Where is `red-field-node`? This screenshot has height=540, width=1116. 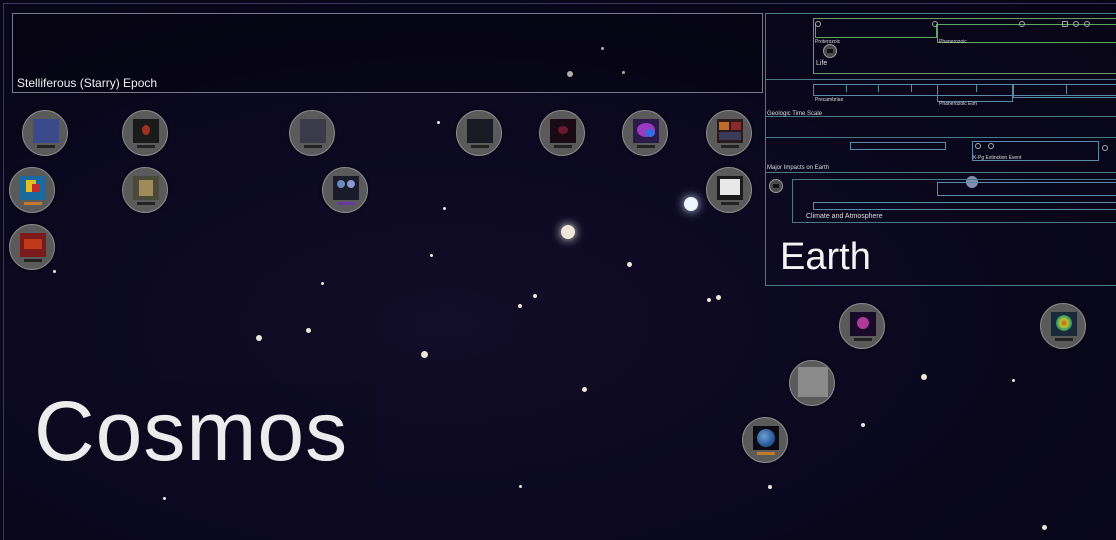 red-field-node is located at coordinates (32, 247).